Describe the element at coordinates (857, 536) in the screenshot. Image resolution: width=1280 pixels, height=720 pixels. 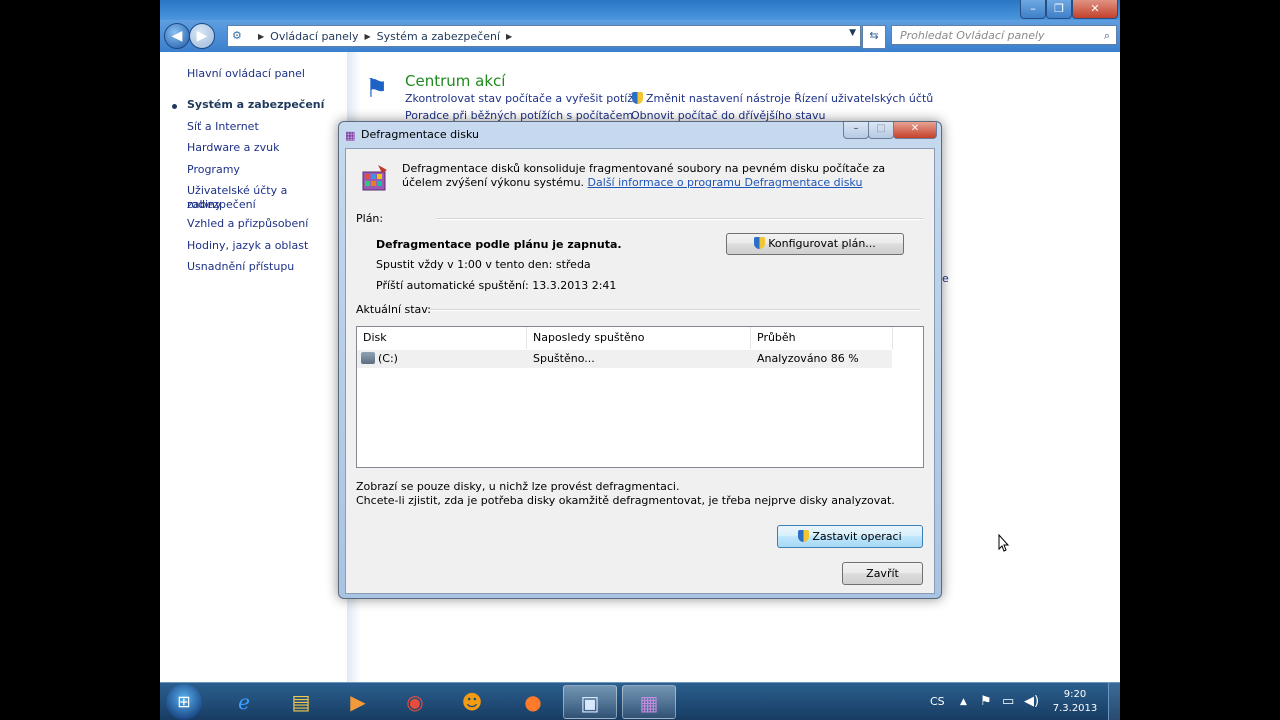
I see `stop-operation-label: Zastavit operaci` at that location.